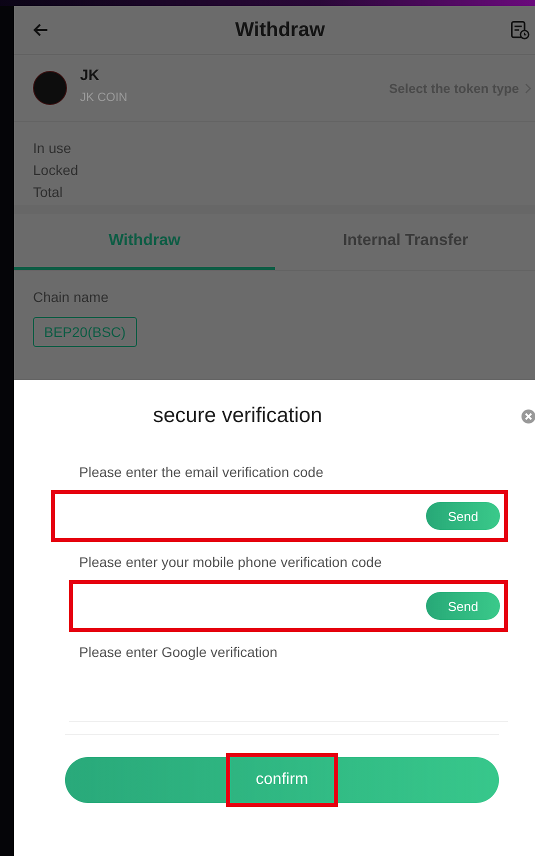 Image resolution: width=535 pixels, height=856 pixels. Describe the element at coordinates (52, 148) in the screenshot. I see `balance-label: In use` at that location.